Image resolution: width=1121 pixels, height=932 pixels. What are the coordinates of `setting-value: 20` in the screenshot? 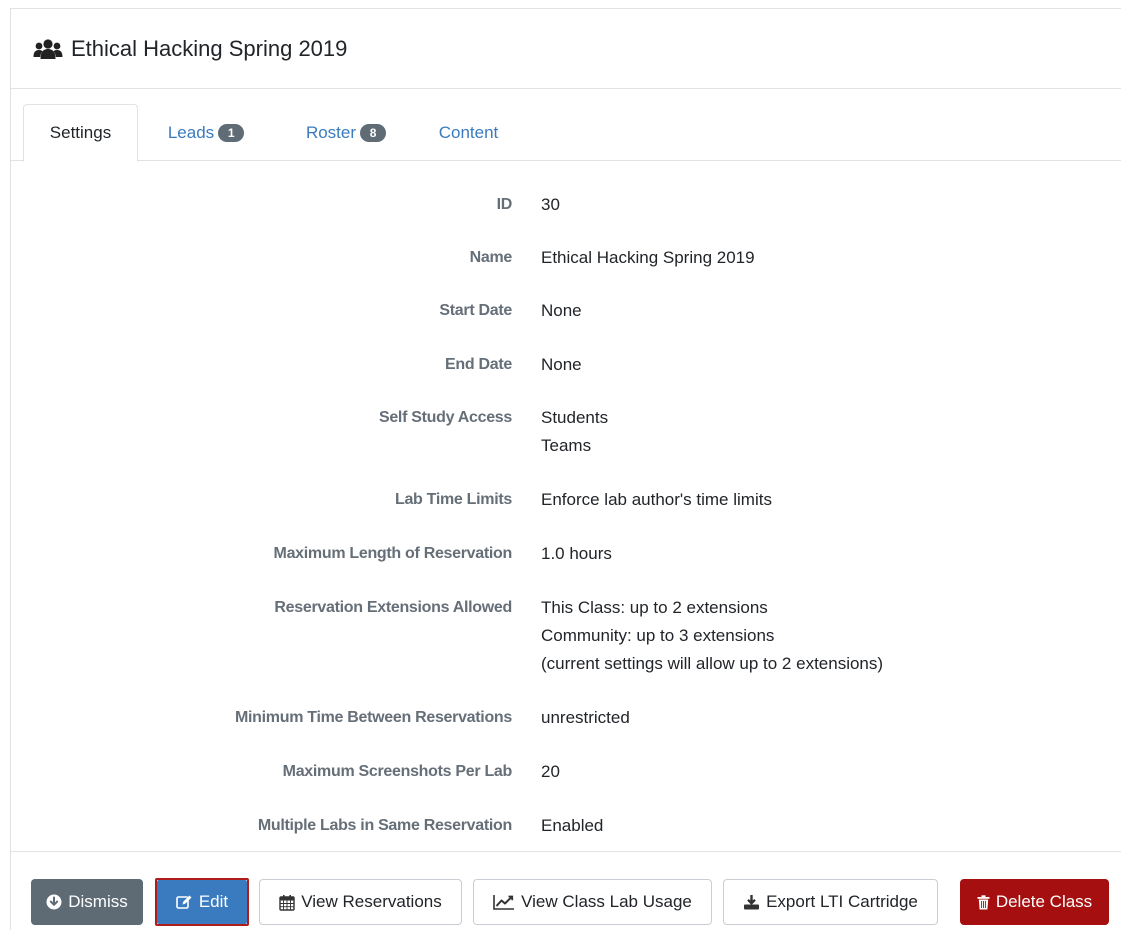 It's located at (550, 772).